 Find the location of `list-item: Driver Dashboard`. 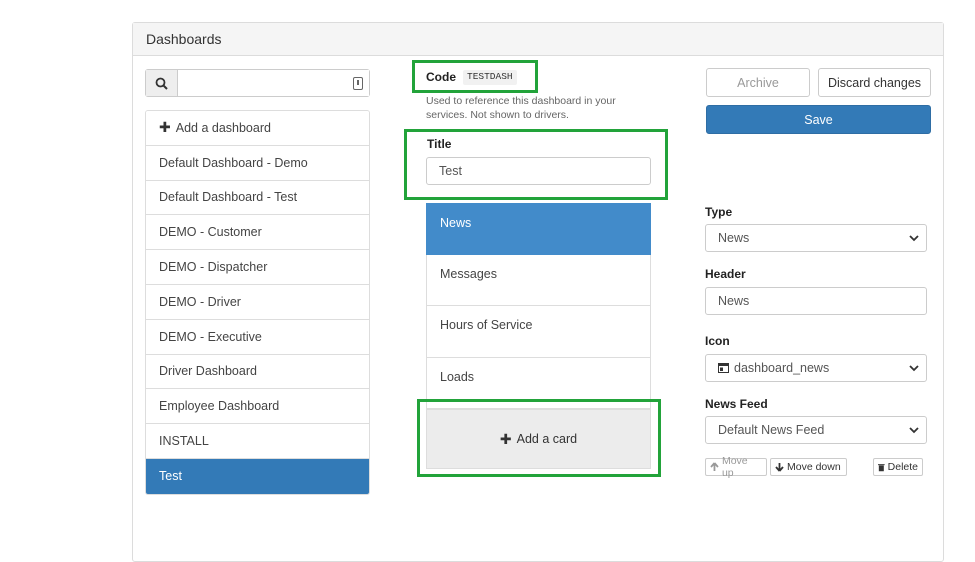

list-item: Driver Dashboard is located at coordinates (257, 372).